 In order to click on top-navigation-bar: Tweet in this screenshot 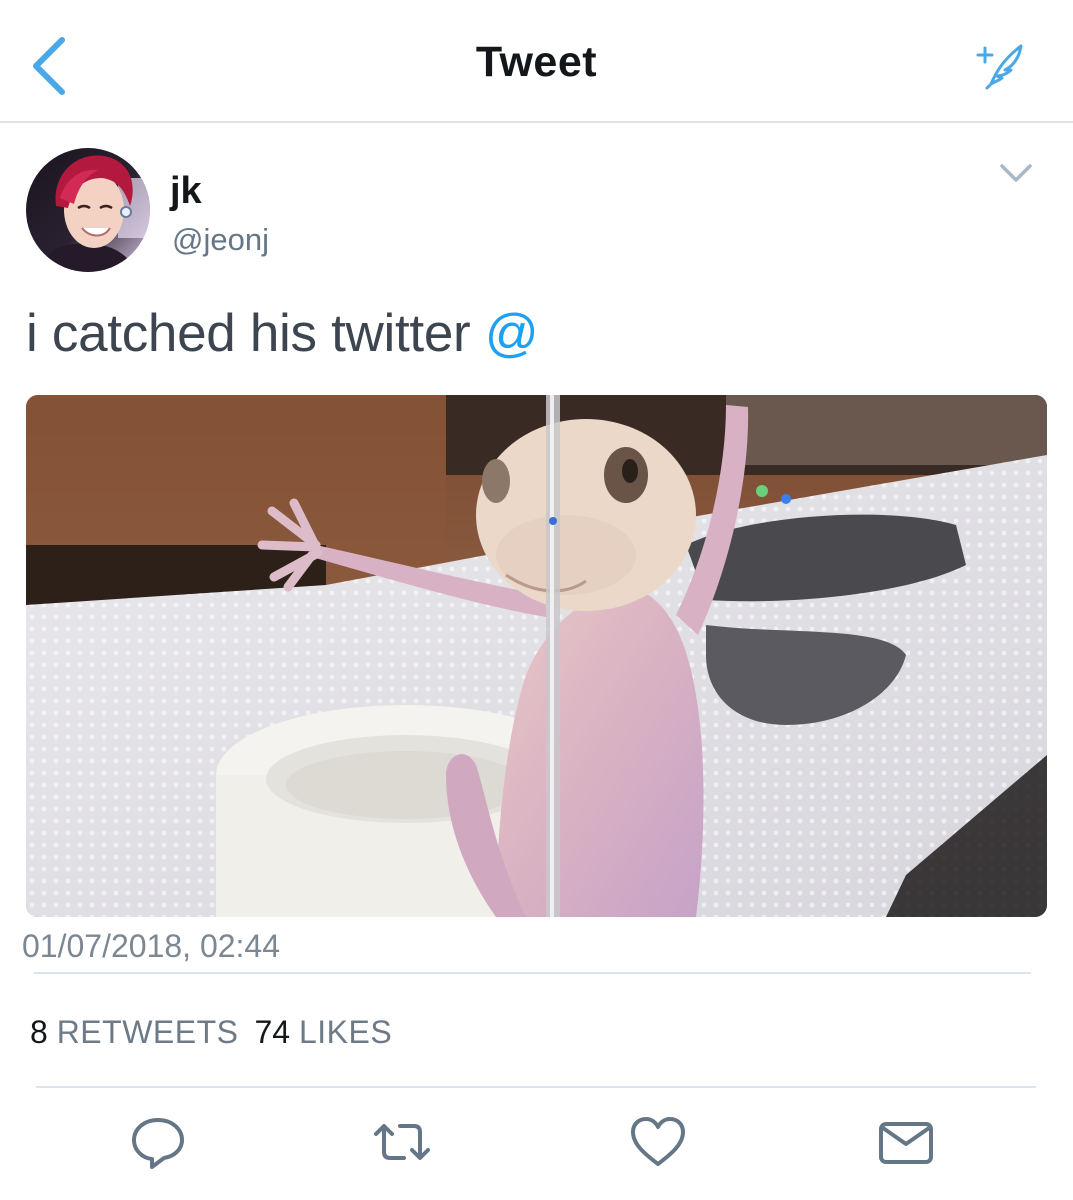, I will do `click(536, 61)`.